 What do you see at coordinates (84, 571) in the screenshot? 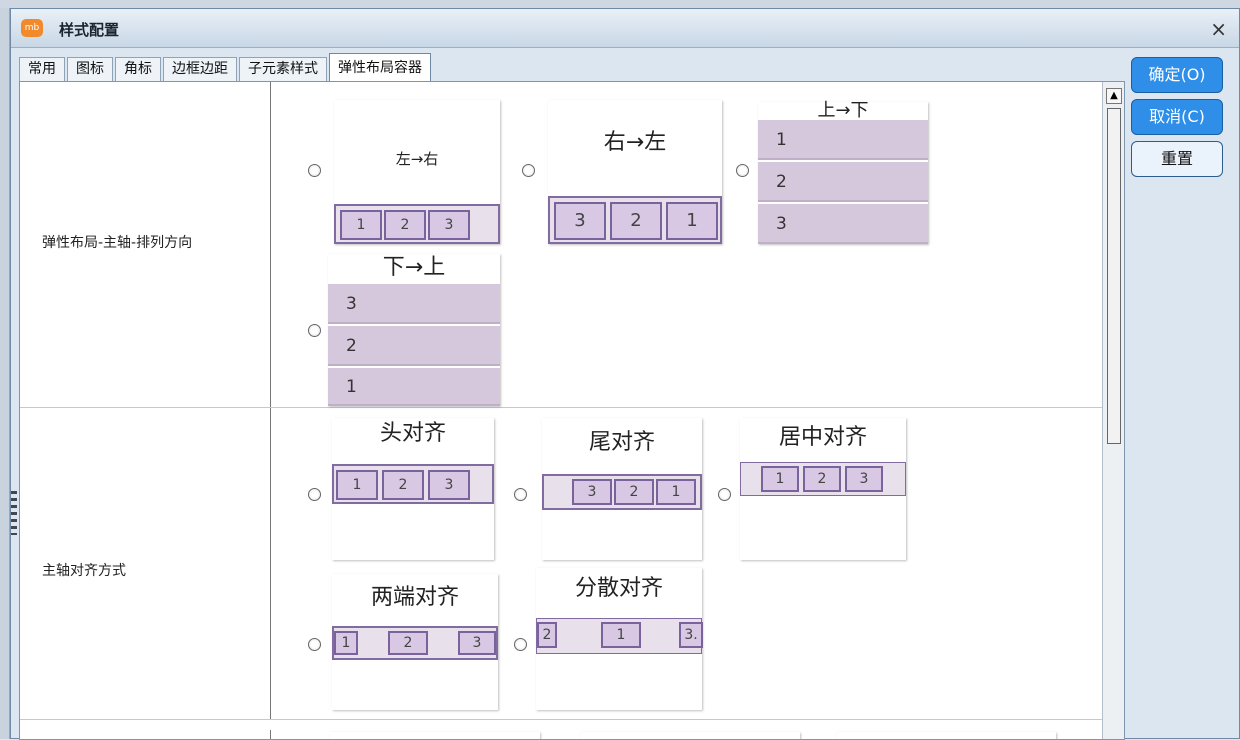
I see `justify-label: 主轴对齐方式` at bounding box center [84, 571].